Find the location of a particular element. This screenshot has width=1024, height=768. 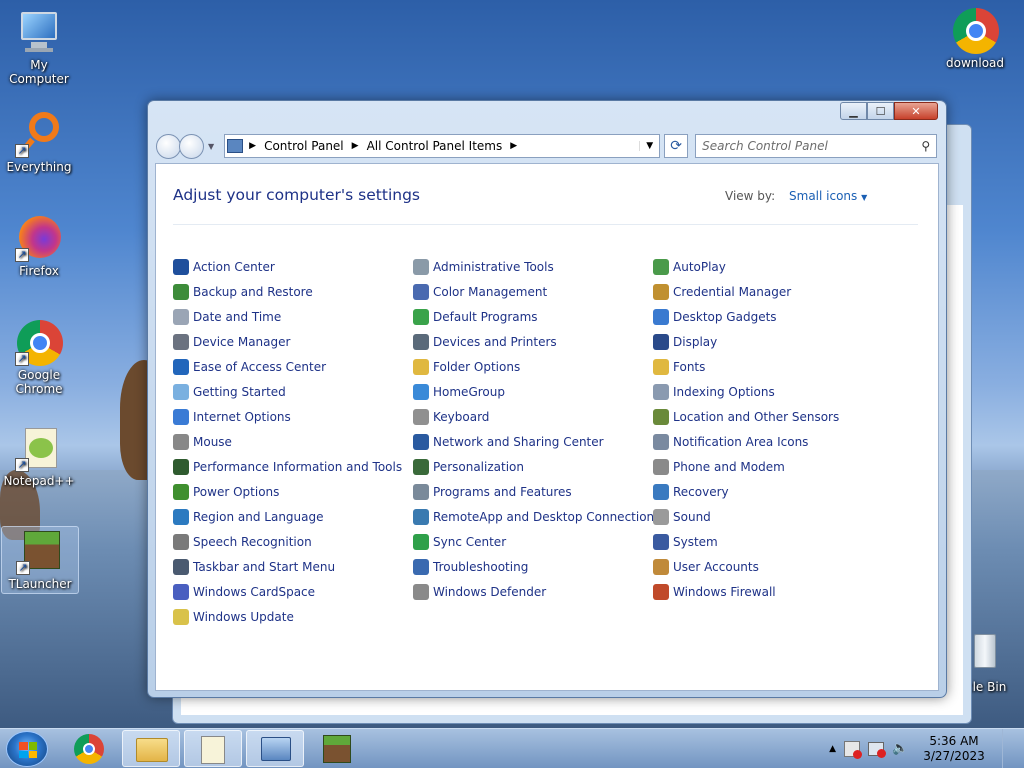

taskbar-tlauncher is located at coordinates (337, 748).